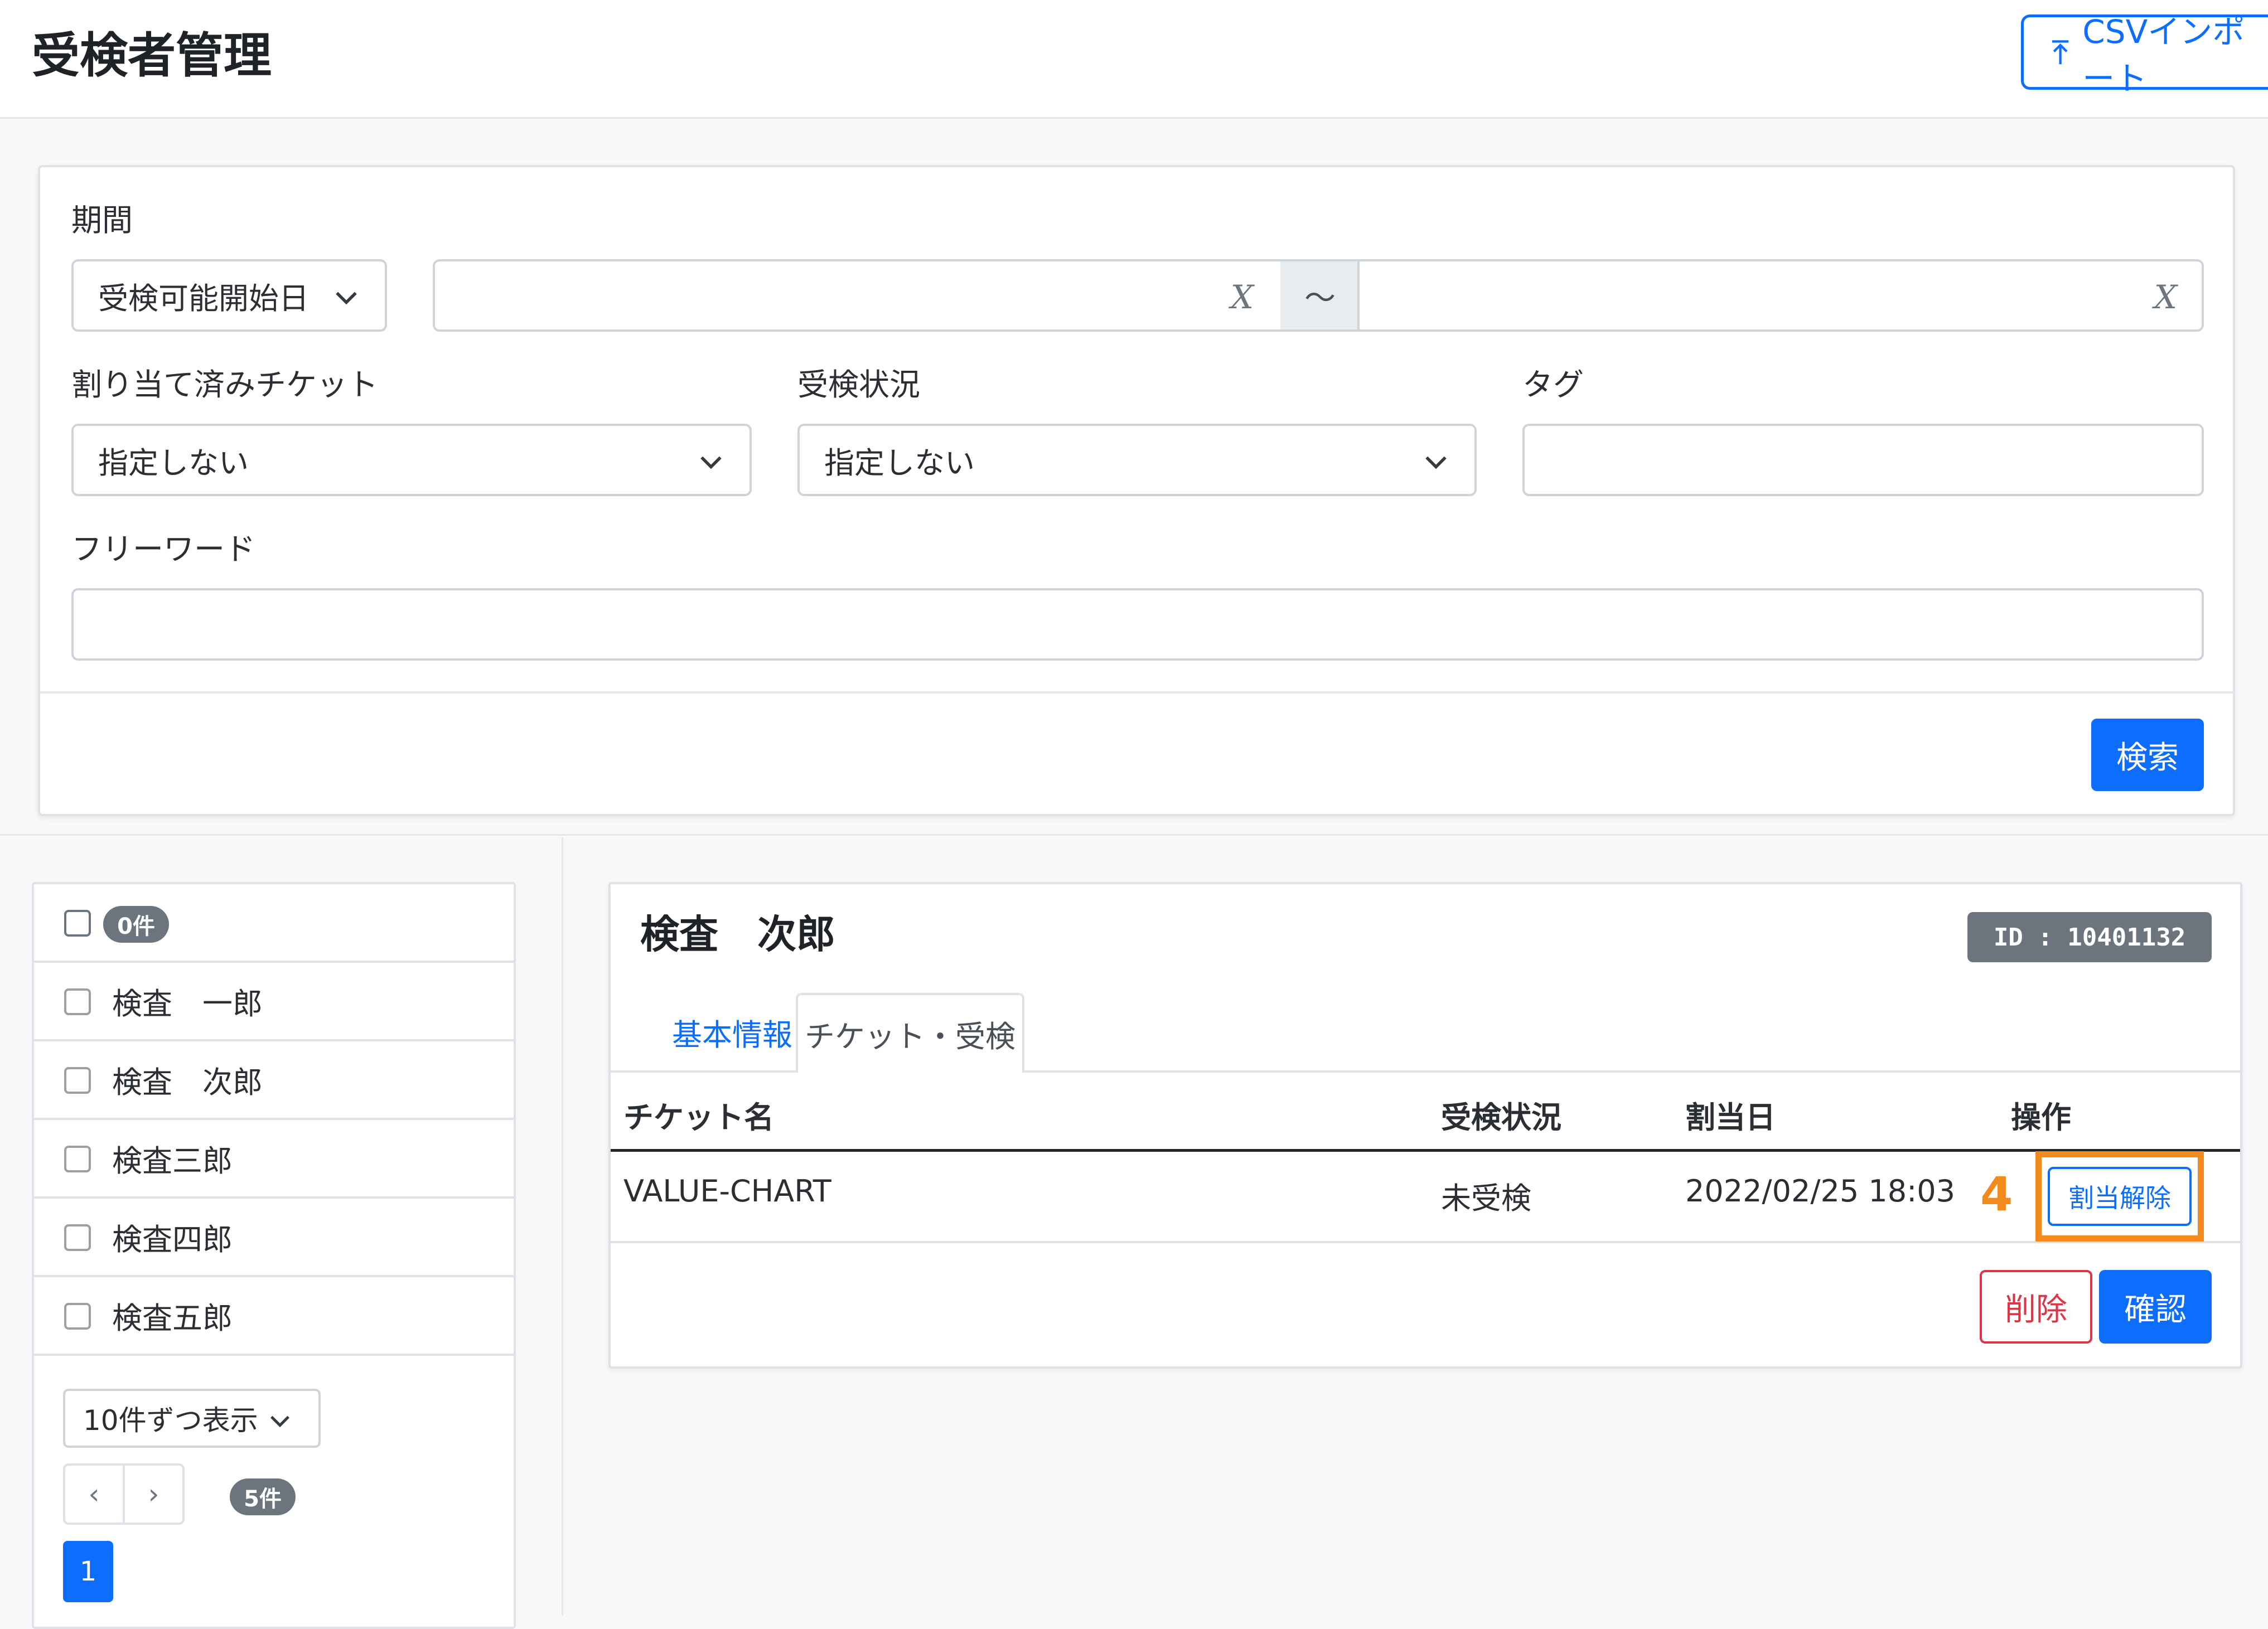 The image size is (2268, 1629). What do you see at coordinates (170, 1420) in the screenshot?
I see `per-page-value: 10件ずつ表示` at bounding box center [170, 1420].